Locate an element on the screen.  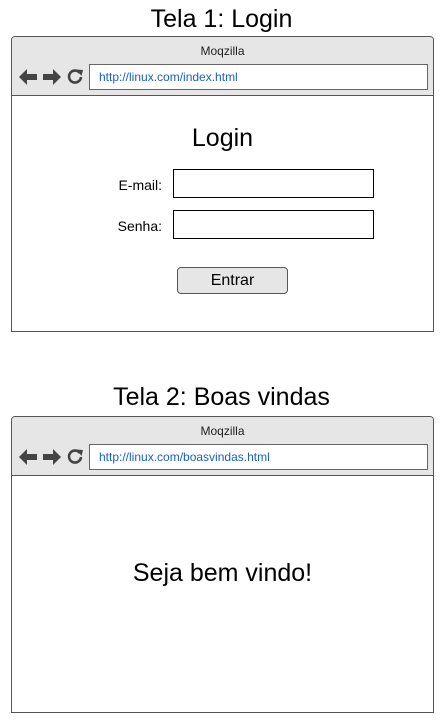
login-submit-button: Entrar is located at coordinates (232, 280).